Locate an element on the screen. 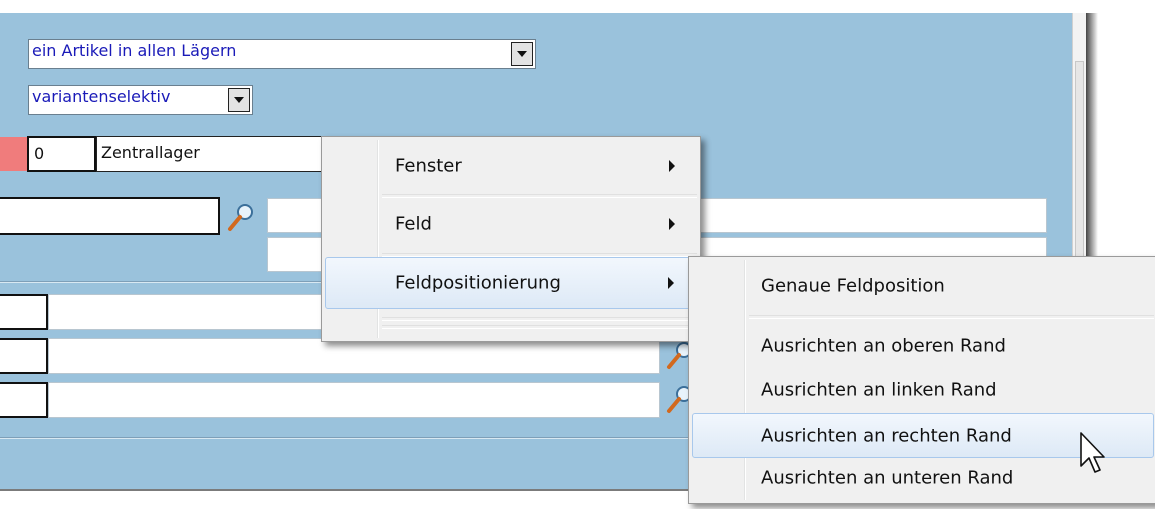 The height and width of the screenshot is (509, 1155). variant-dropdown-button is located at coordinates (239, 100).